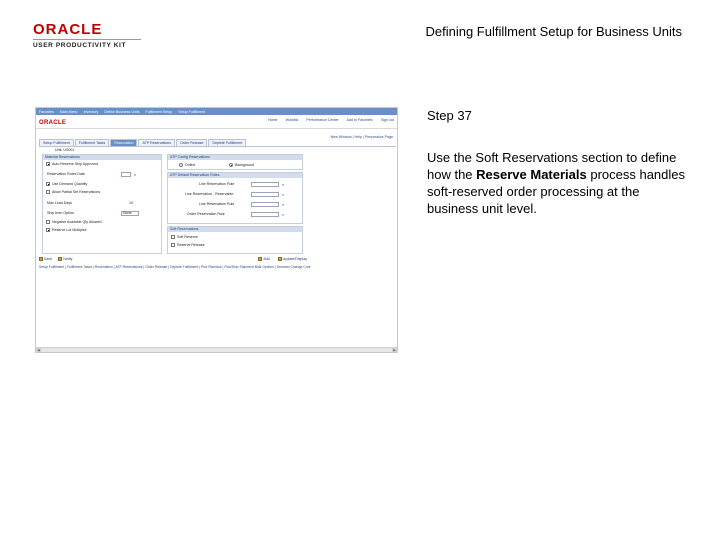 The image size is (720, 540). I want to click on atp-rule-label-2: Line Reservation - Reservable, so click(209, 194).